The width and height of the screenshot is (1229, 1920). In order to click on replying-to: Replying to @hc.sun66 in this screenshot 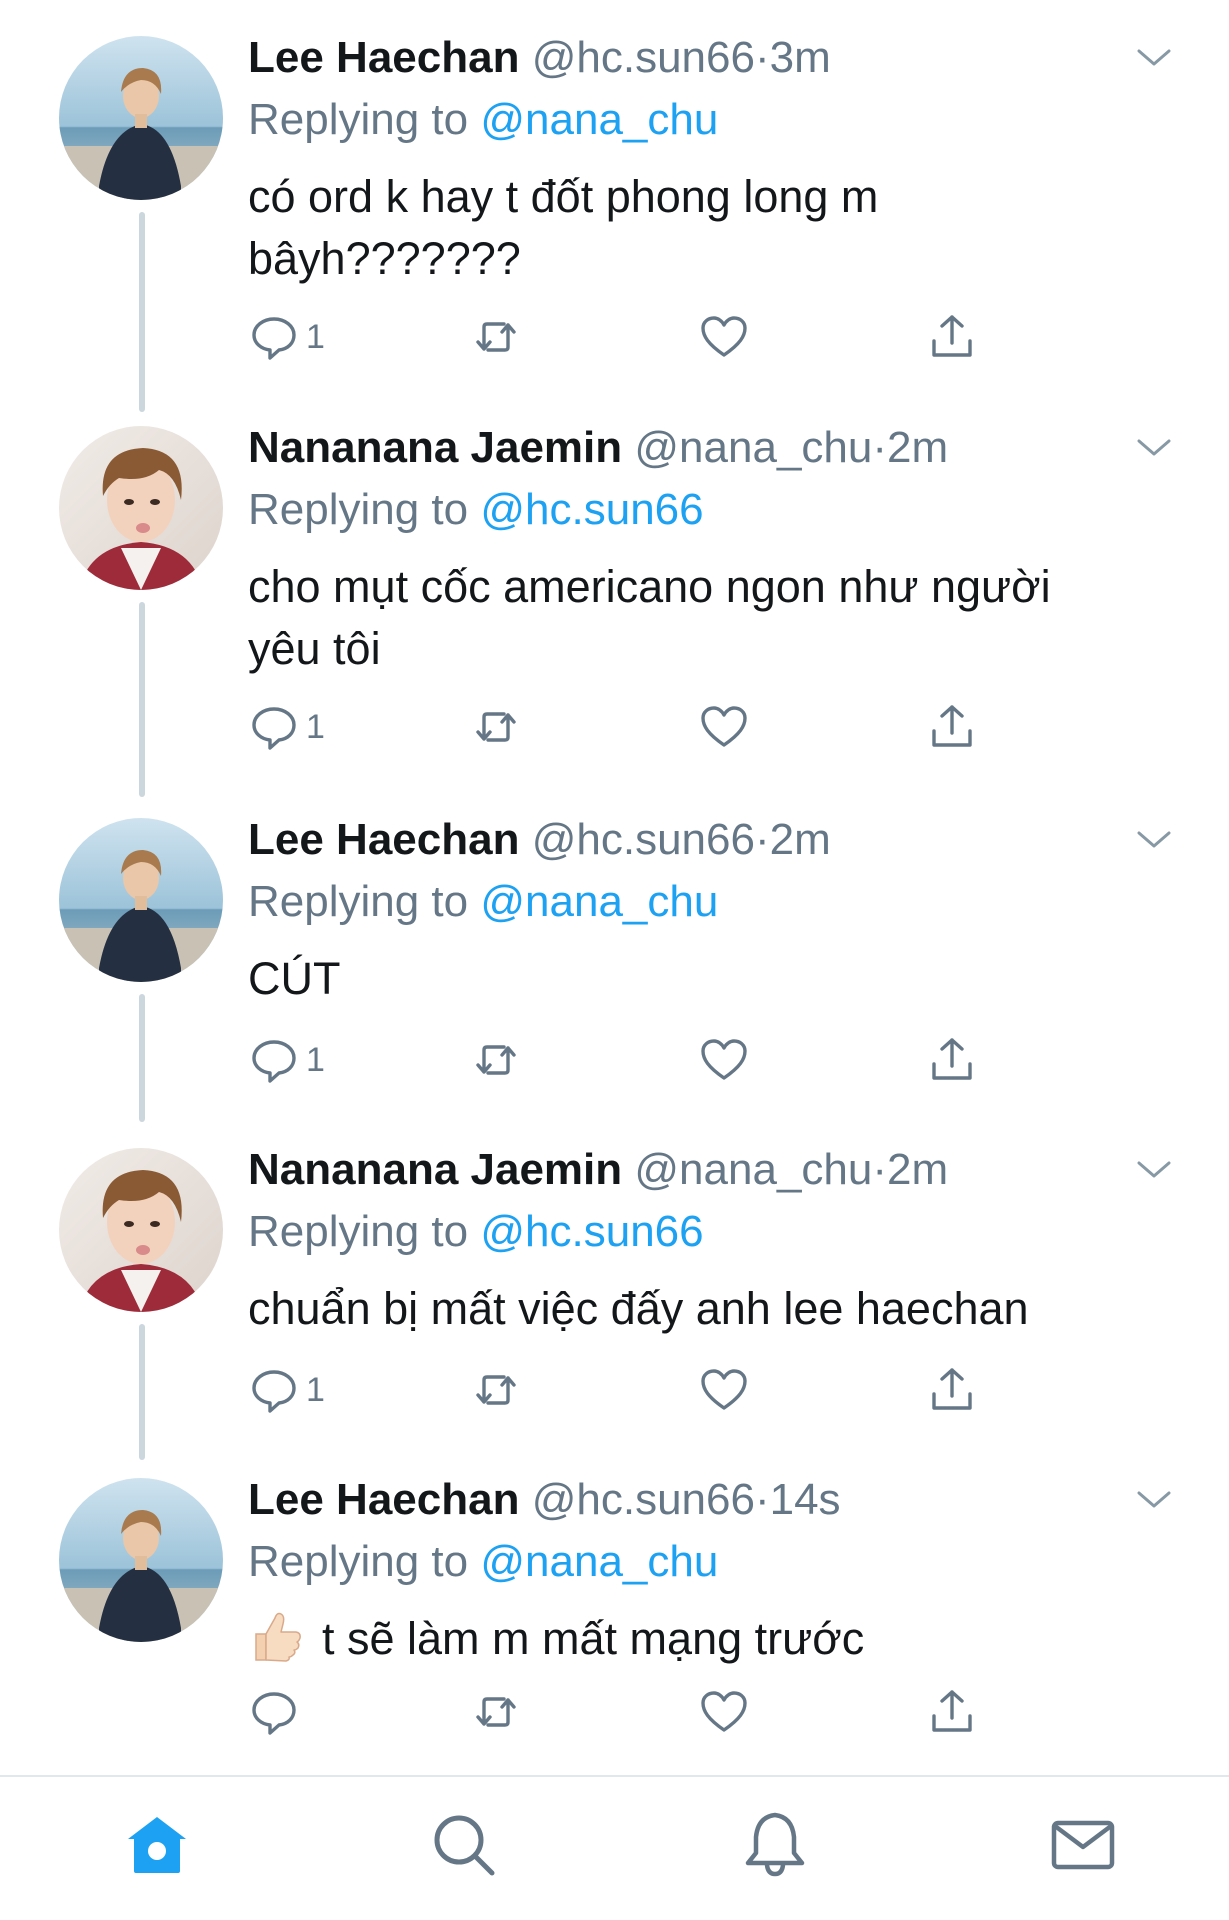, I will do `click(476, 510)`.